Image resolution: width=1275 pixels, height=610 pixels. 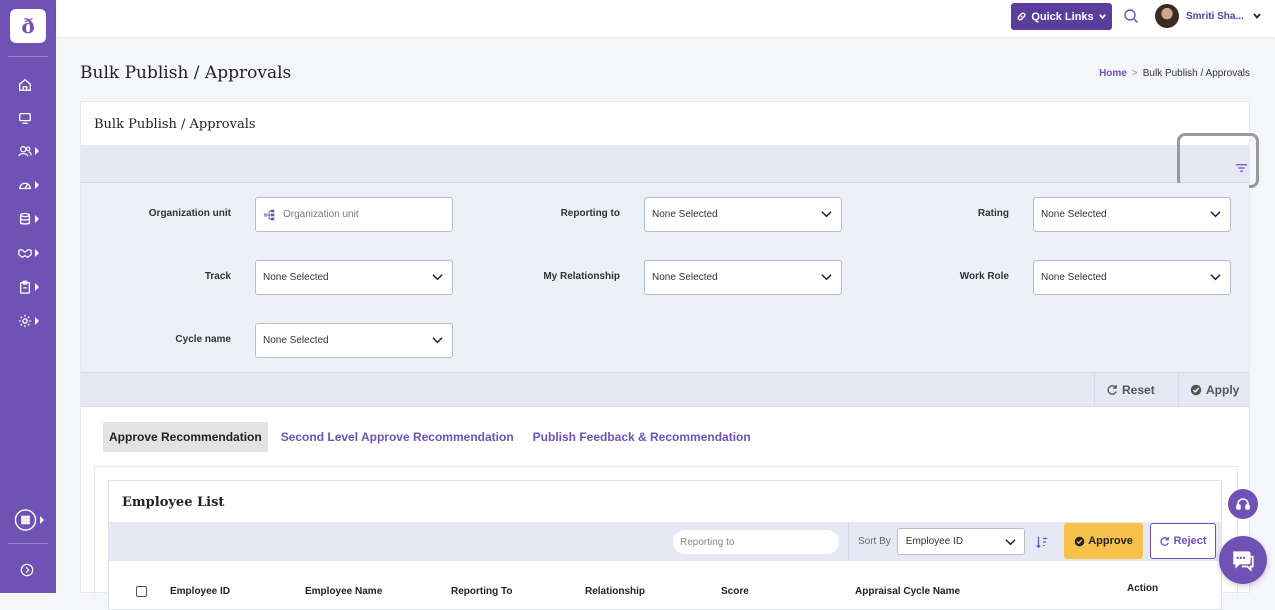 I want to click on sidebar-apps-button, so click(x=29, y=520).